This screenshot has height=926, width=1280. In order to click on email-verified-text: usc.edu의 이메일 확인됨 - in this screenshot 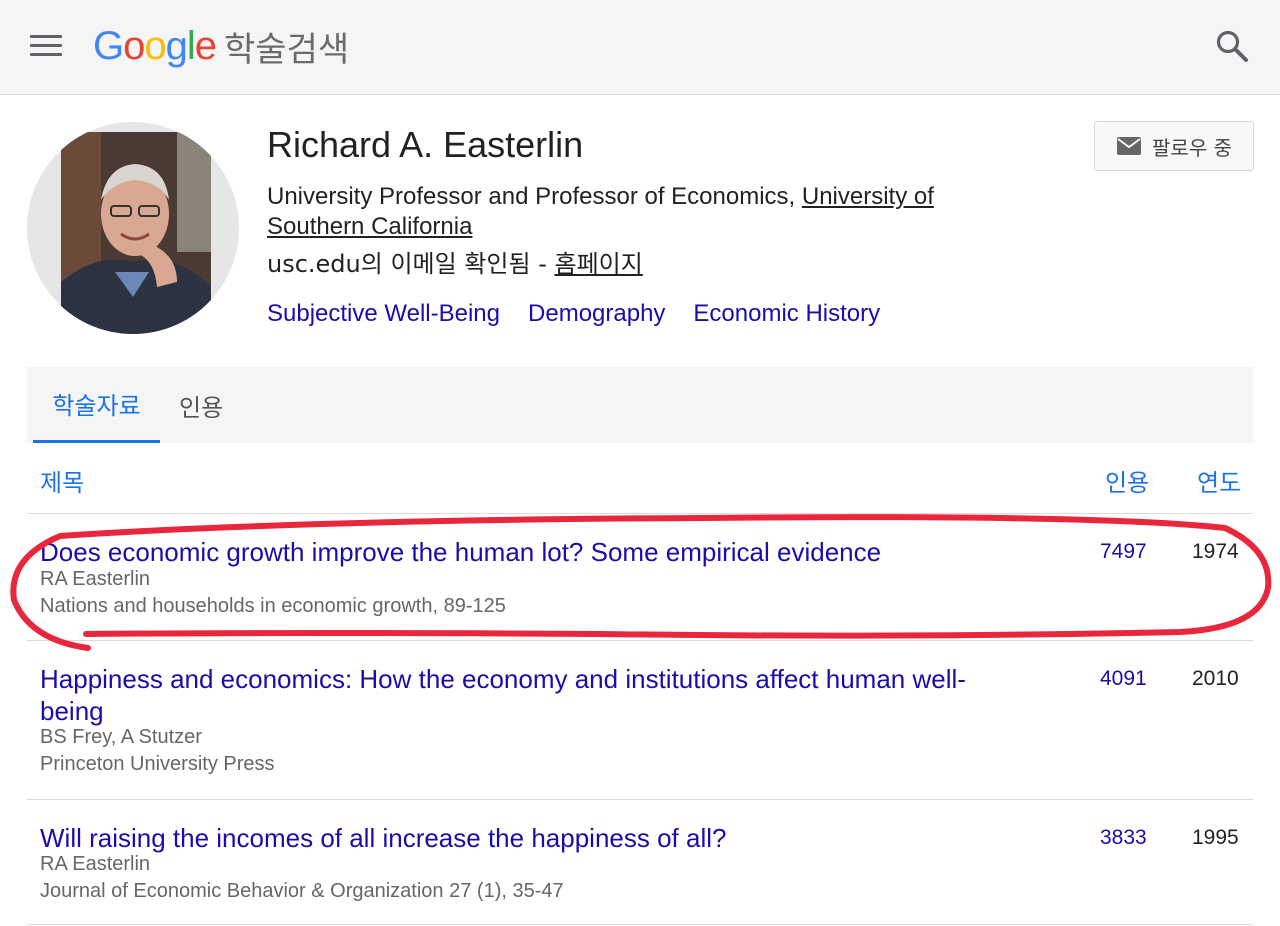, I will do `click(411, 264)`.